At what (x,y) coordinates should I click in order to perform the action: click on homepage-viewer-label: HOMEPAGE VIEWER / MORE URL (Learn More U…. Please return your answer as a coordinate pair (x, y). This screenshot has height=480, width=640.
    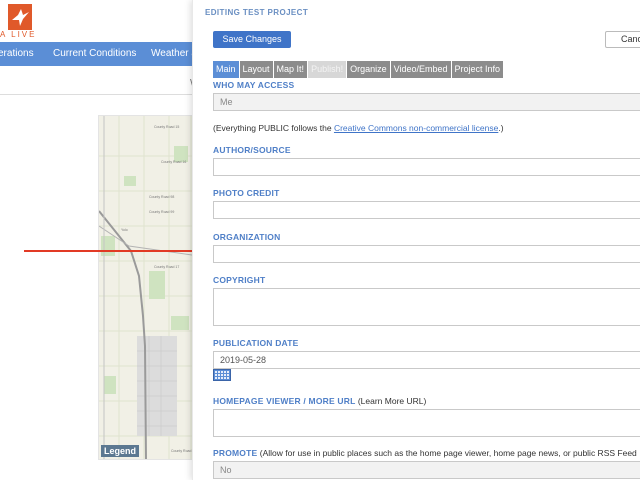
    Looking at the image, I should click on (319, 401).